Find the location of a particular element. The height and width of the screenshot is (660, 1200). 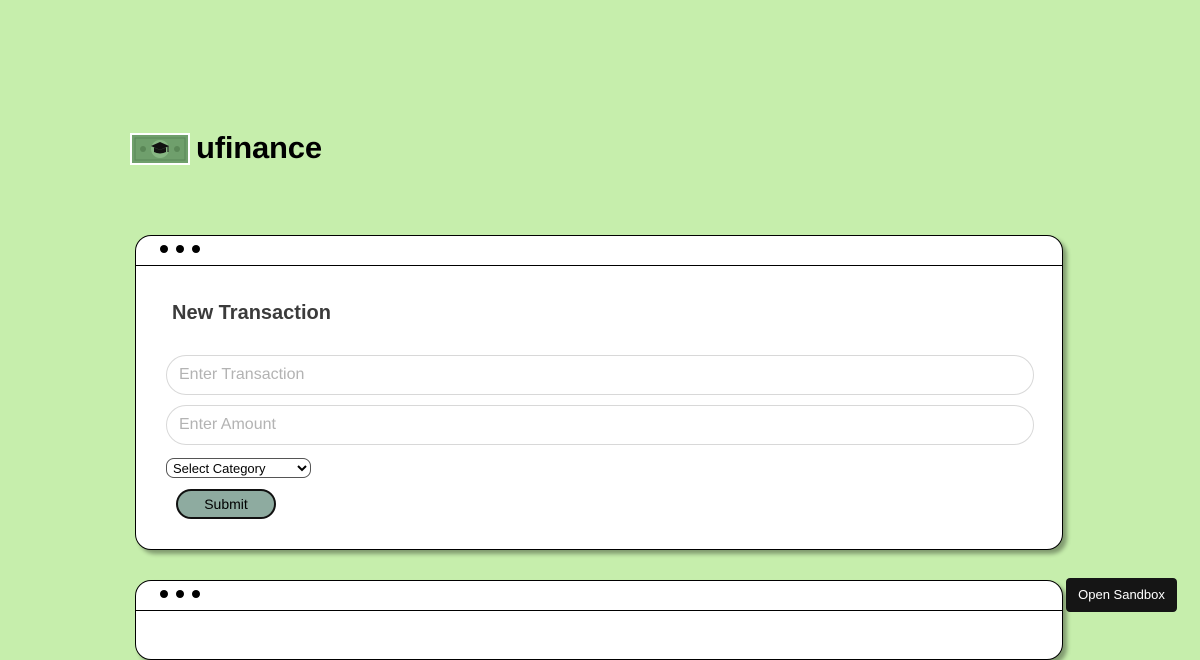

second-card is located at coordinates (599, 620).